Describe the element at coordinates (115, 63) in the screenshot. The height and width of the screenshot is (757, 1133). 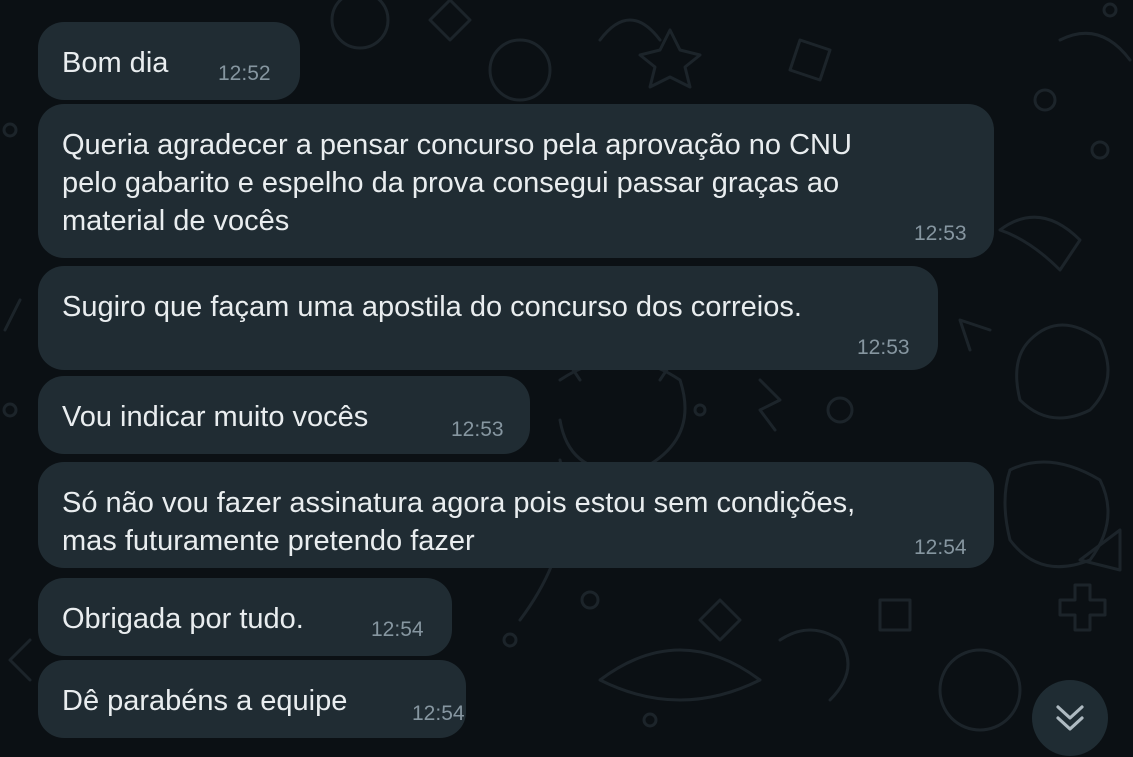
I see `message-text: Bom dia` at that location.